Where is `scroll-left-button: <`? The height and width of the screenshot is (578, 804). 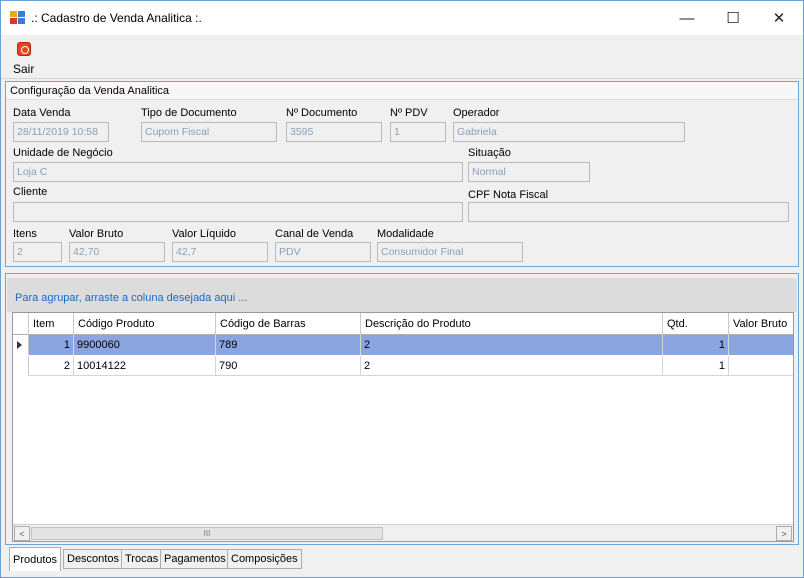 scroll-left-button: < is located at coordinates (22, 533).